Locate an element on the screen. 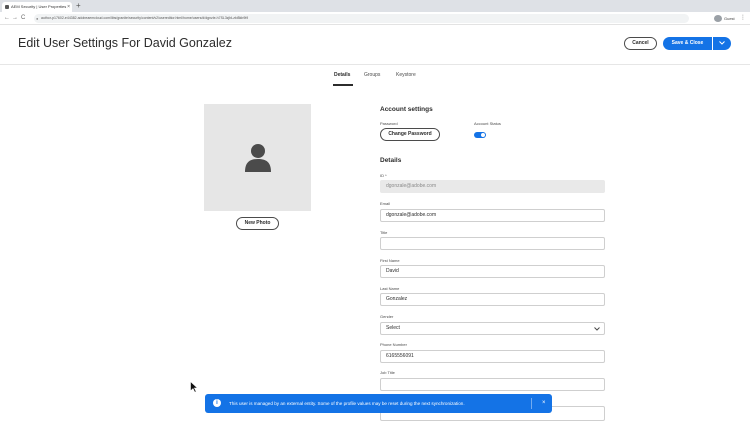 This screenshot has height=421, width=750. first-name-field: David is located at coordinates (492, 271).